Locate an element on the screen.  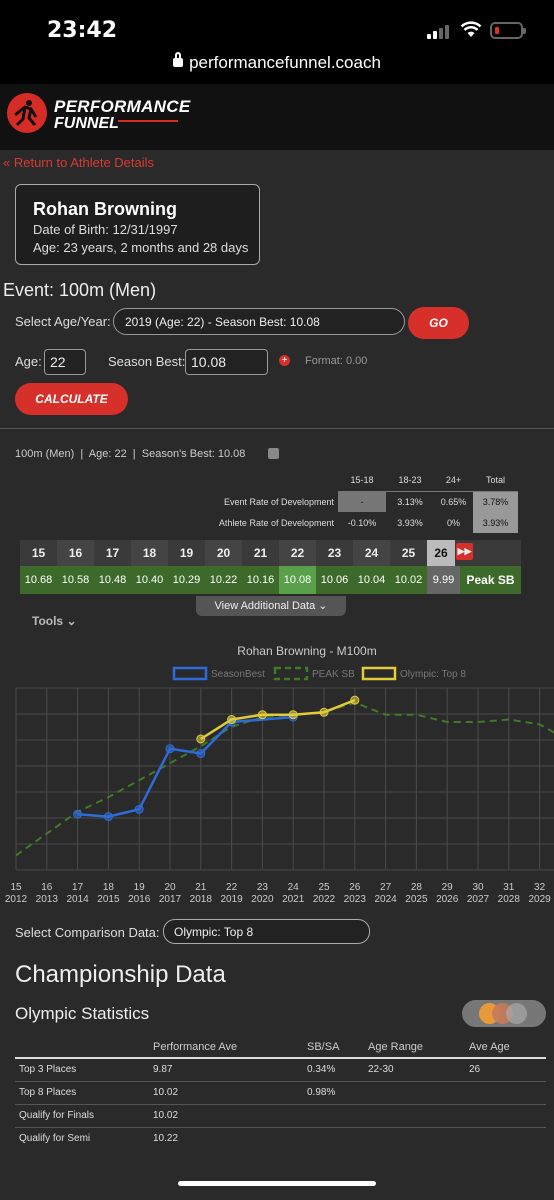
age-cell: 16 is located at coordinates (75, 553).